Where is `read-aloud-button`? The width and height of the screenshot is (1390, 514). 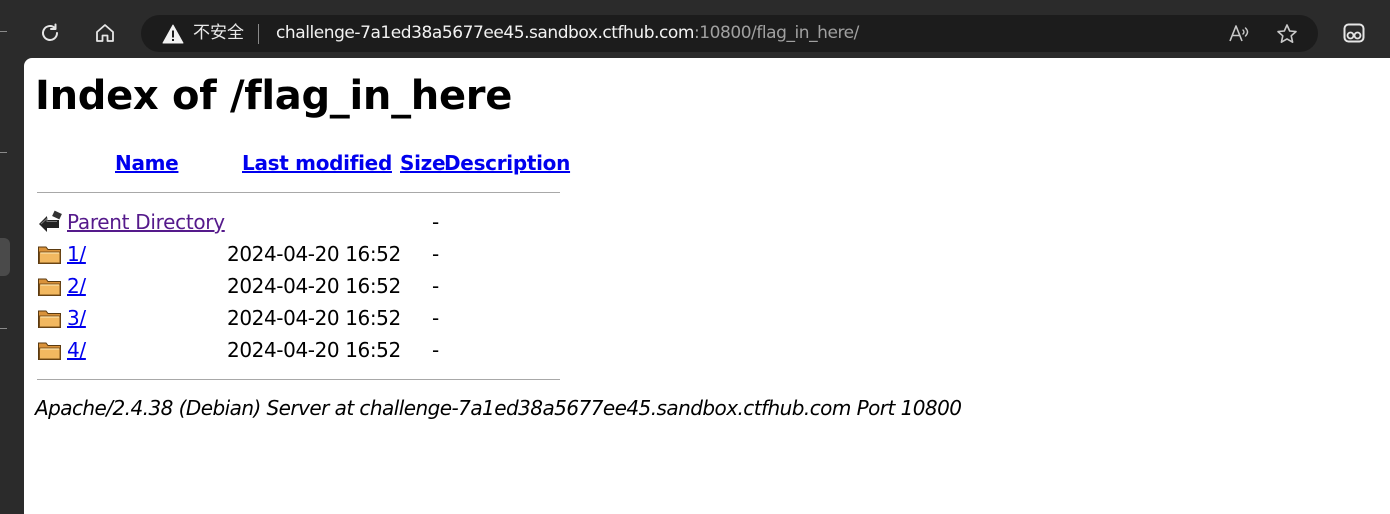
read-aloud-button is located at coordinates (1239, 34).